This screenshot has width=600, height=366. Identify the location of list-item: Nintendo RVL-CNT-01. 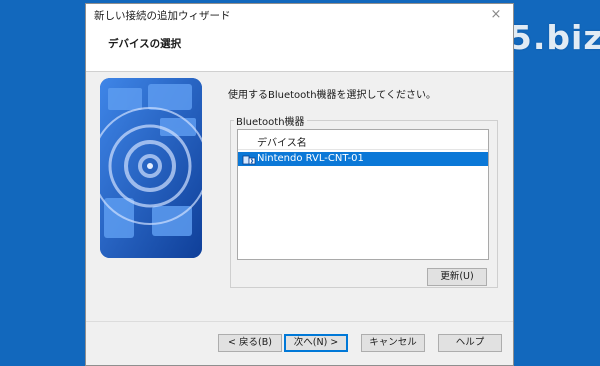
(363, 159).